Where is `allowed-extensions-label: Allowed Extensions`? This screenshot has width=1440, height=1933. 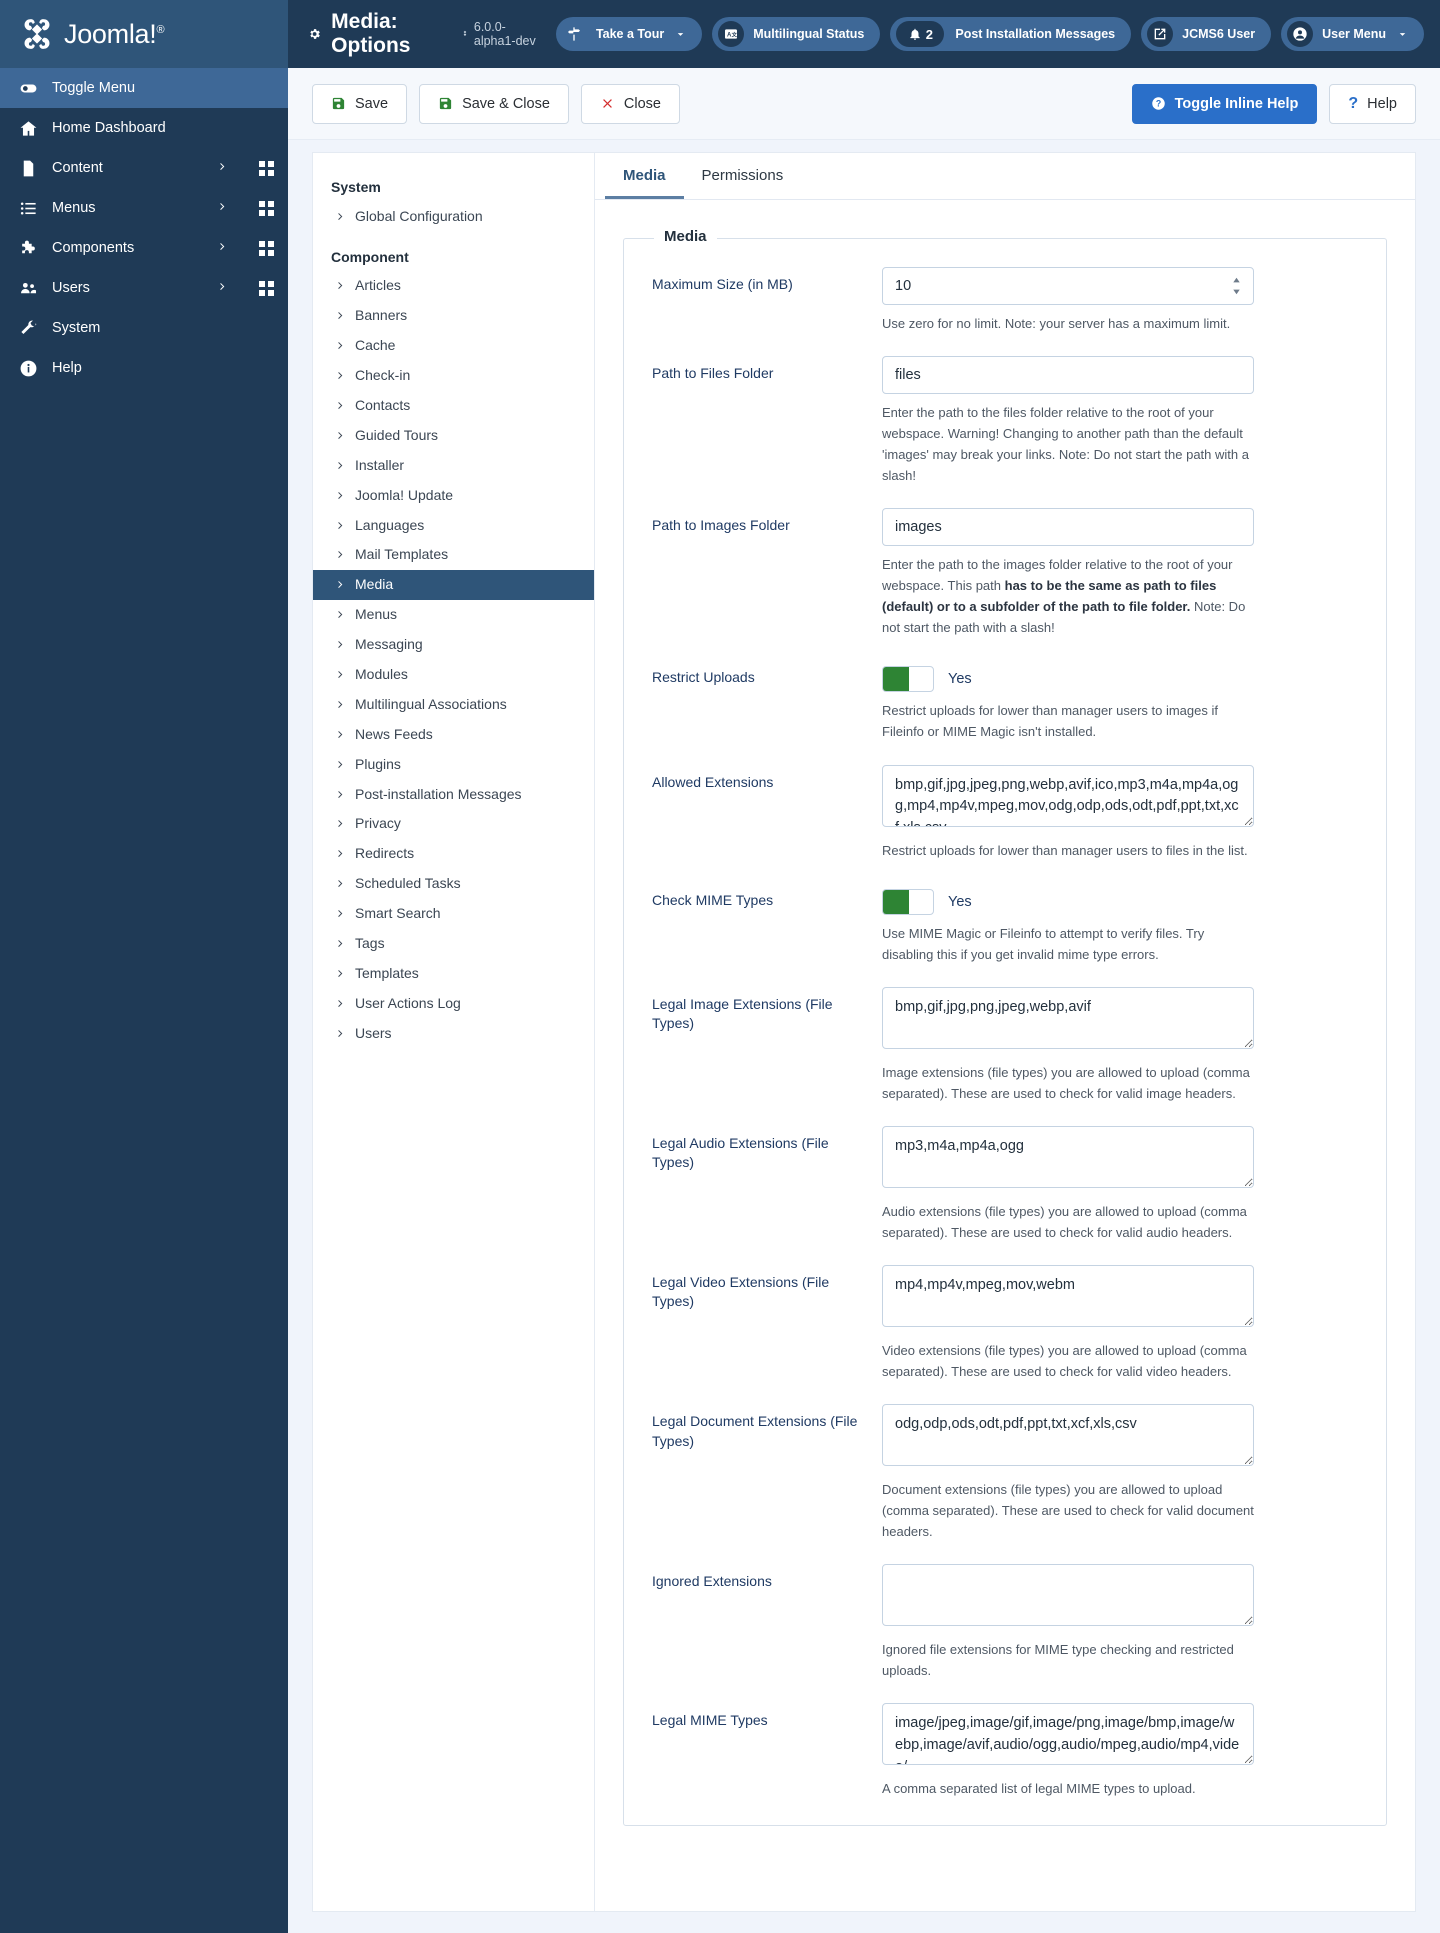
allowed-extensions-label: Allowed Extensions is located at coordinates (713, 781).